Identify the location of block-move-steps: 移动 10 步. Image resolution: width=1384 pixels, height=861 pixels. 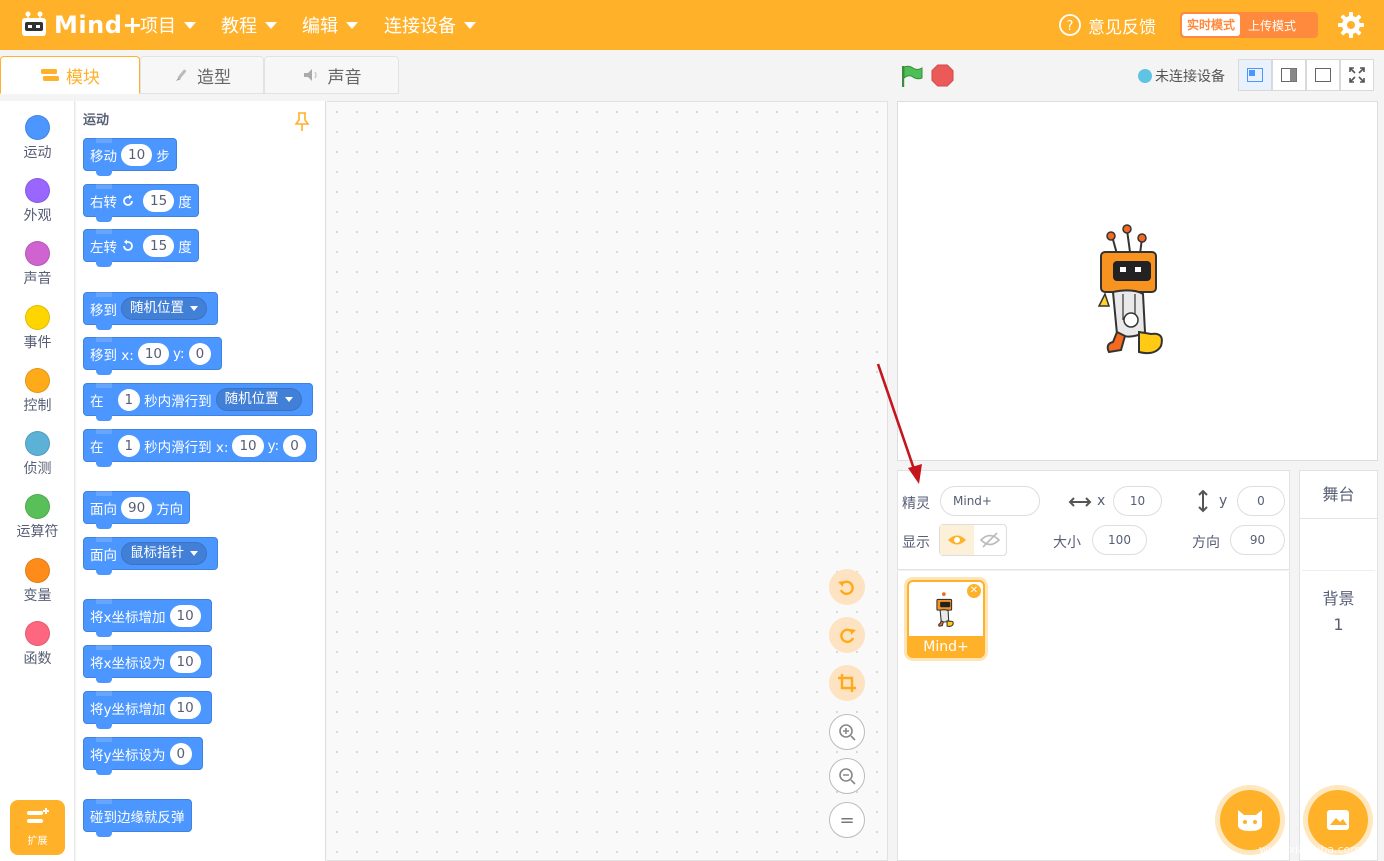
(130, 157).